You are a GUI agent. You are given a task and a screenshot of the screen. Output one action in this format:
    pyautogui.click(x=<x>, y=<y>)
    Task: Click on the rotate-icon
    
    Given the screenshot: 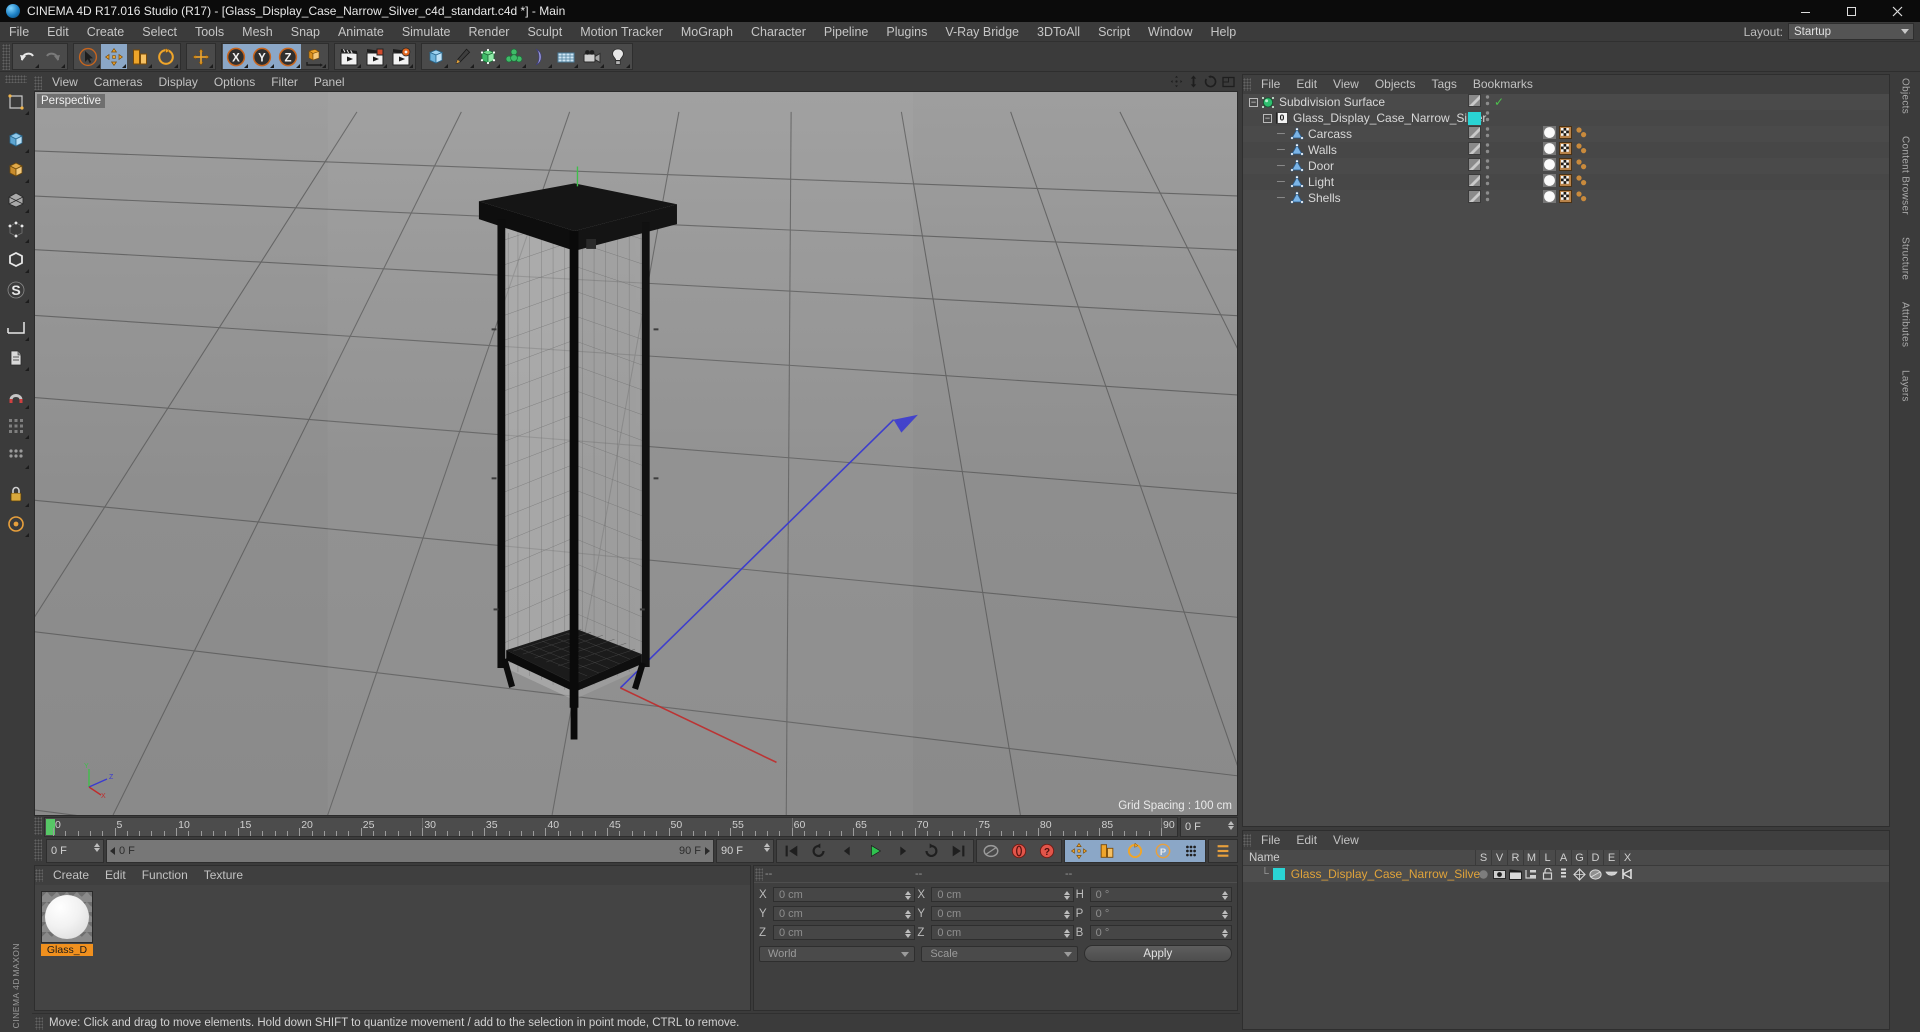 What is the action you would take?
    pyautogui.click(x=1210, y=83)
    